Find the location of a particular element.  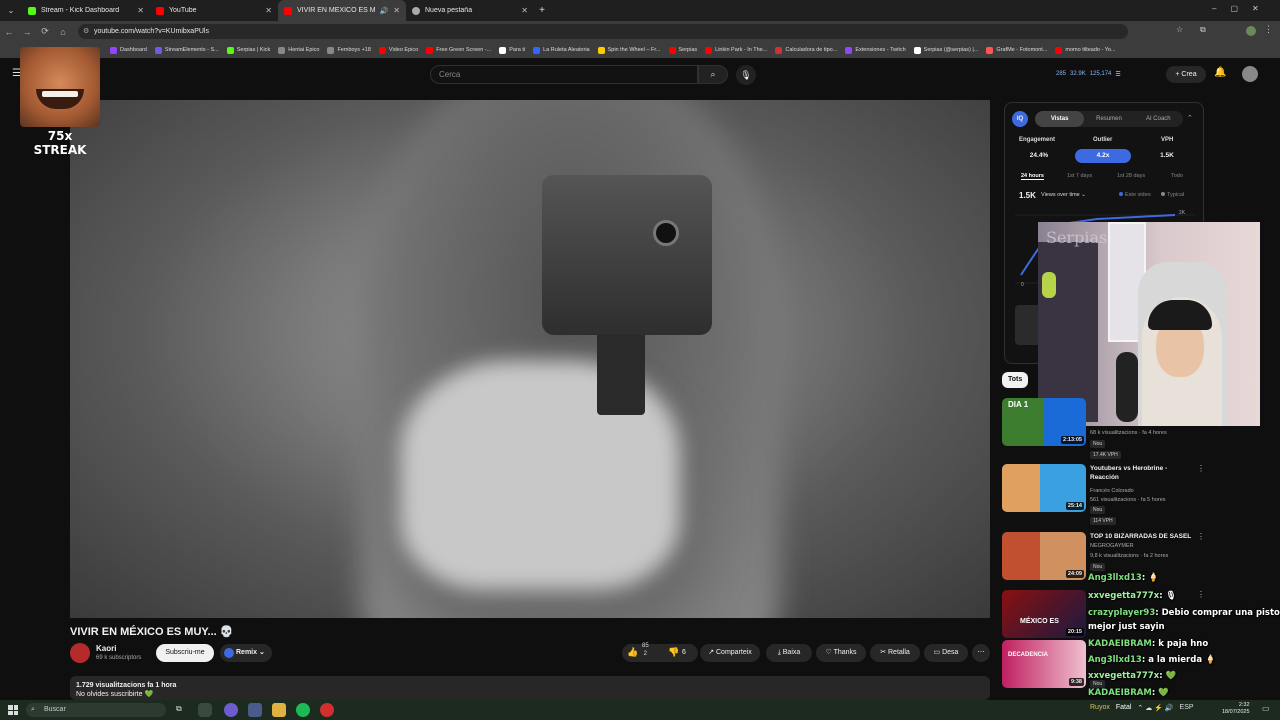

tab-vistas: Vistas is located at coordinates (1060, 119).